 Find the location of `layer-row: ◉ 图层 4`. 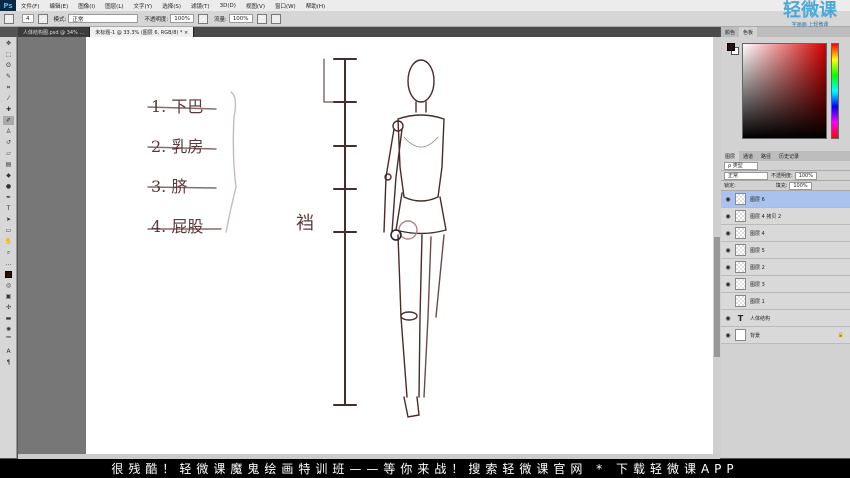

layer-row: ◉ 图层 4 is located at coordinates (785, 233).